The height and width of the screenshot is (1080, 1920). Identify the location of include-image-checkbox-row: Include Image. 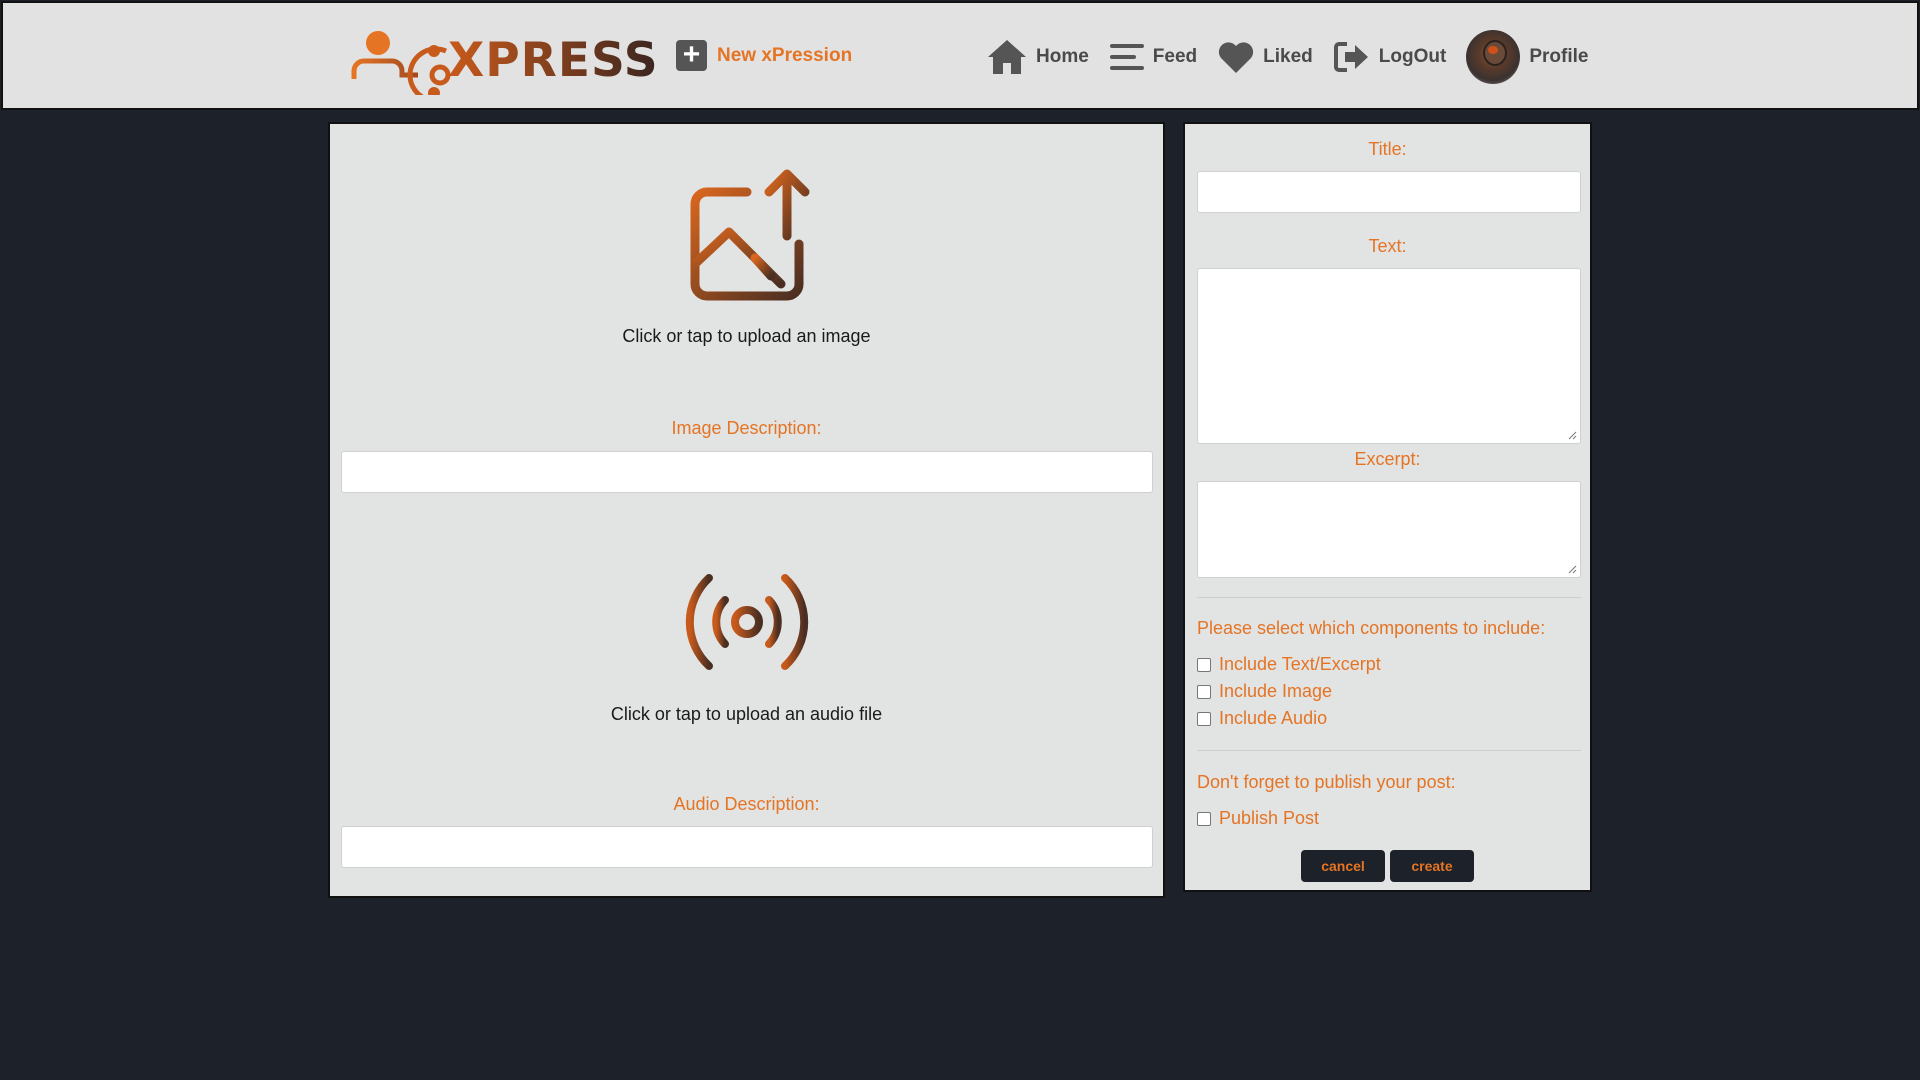
(1264, 691).